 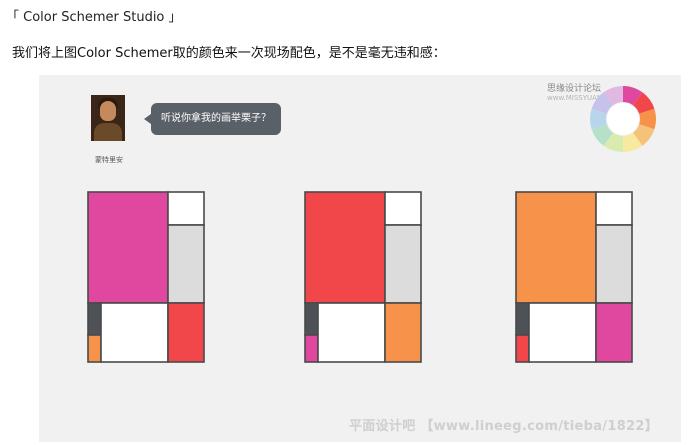 What do you see at coordinates (94, 17) in the screenshot?
I see `page-heading: 「 Color Schemer Studio 」` at bounding box center [94, 17].